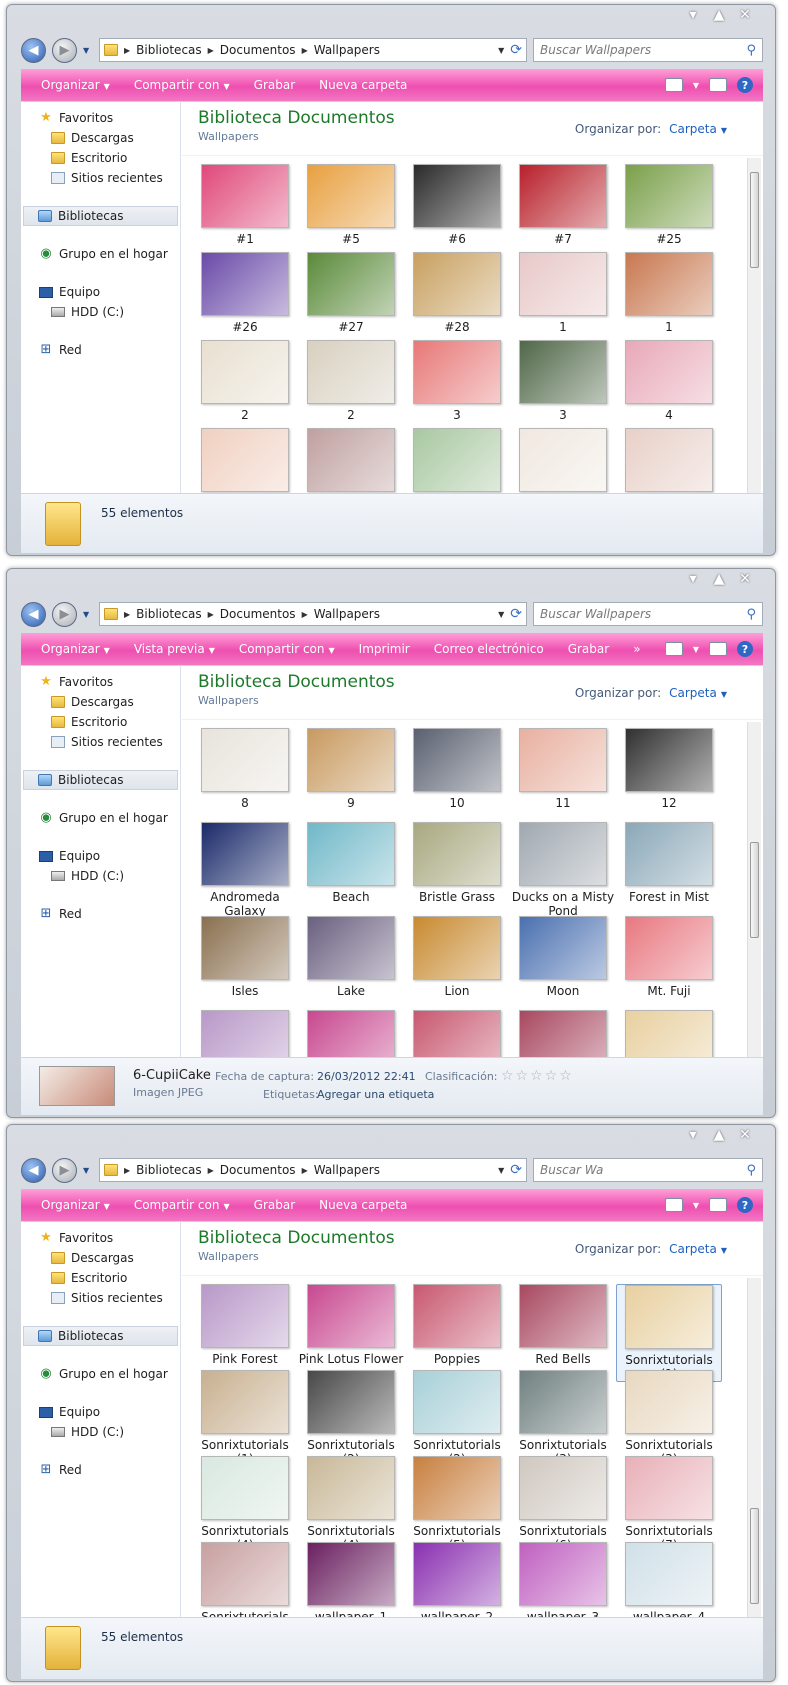 The width and height of the screenshot is (788, 1685). I want to click on toolbar-button: Compartir con ▼, so click(287, 649).